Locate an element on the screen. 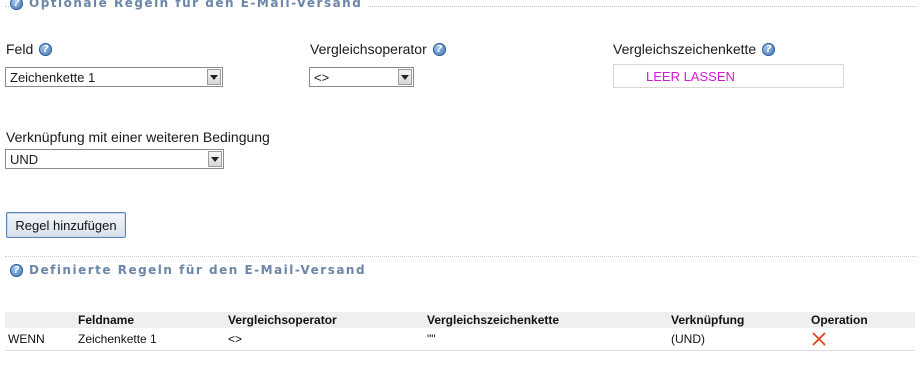  feld-label: Feld ? is located at coordinates (29, 49).